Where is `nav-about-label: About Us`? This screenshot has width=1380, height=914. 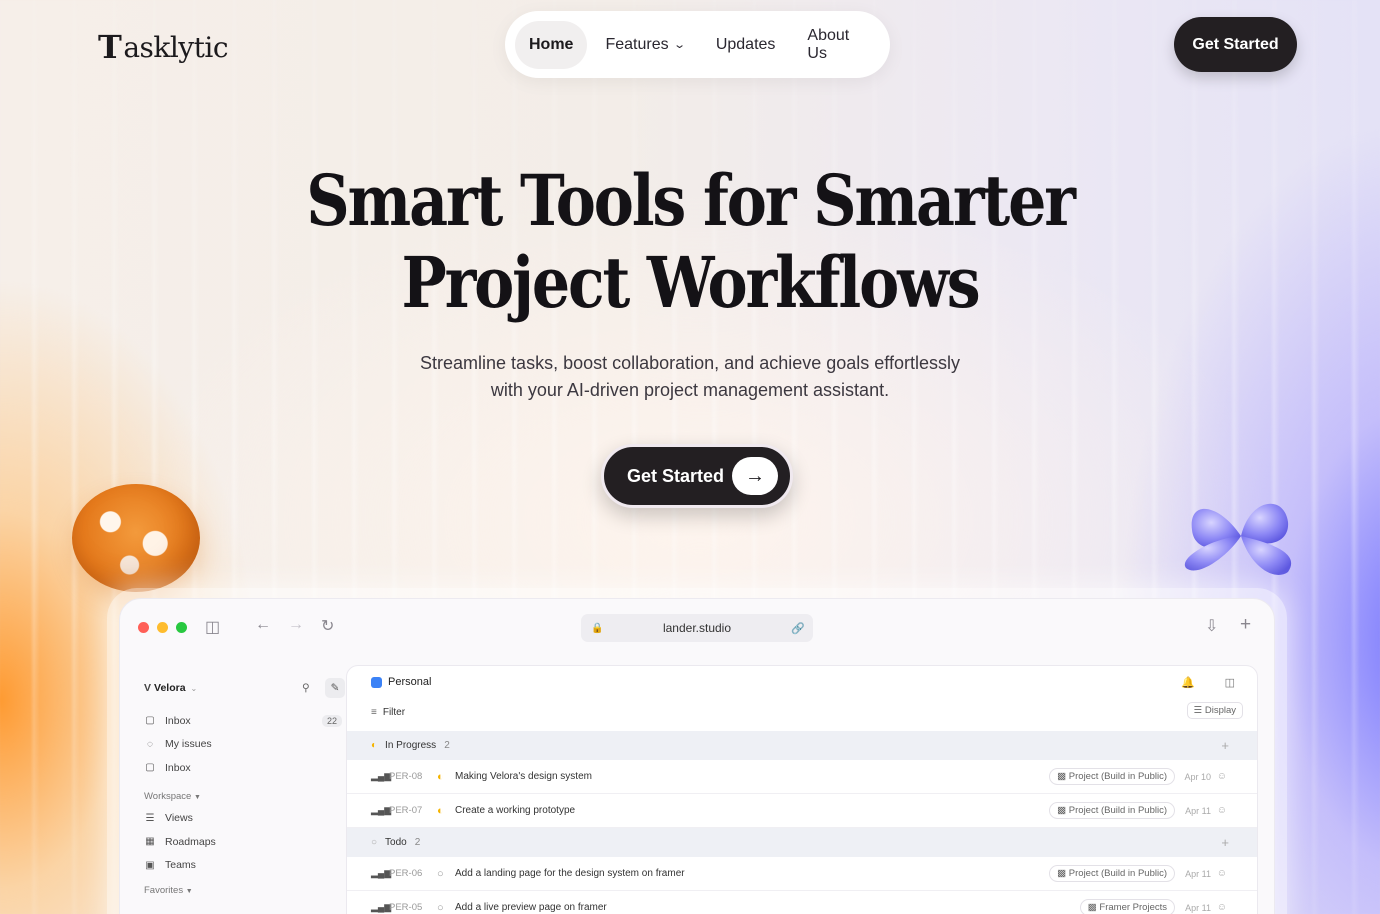
nav-about-label: About Us is located at coordinates (828, 44).